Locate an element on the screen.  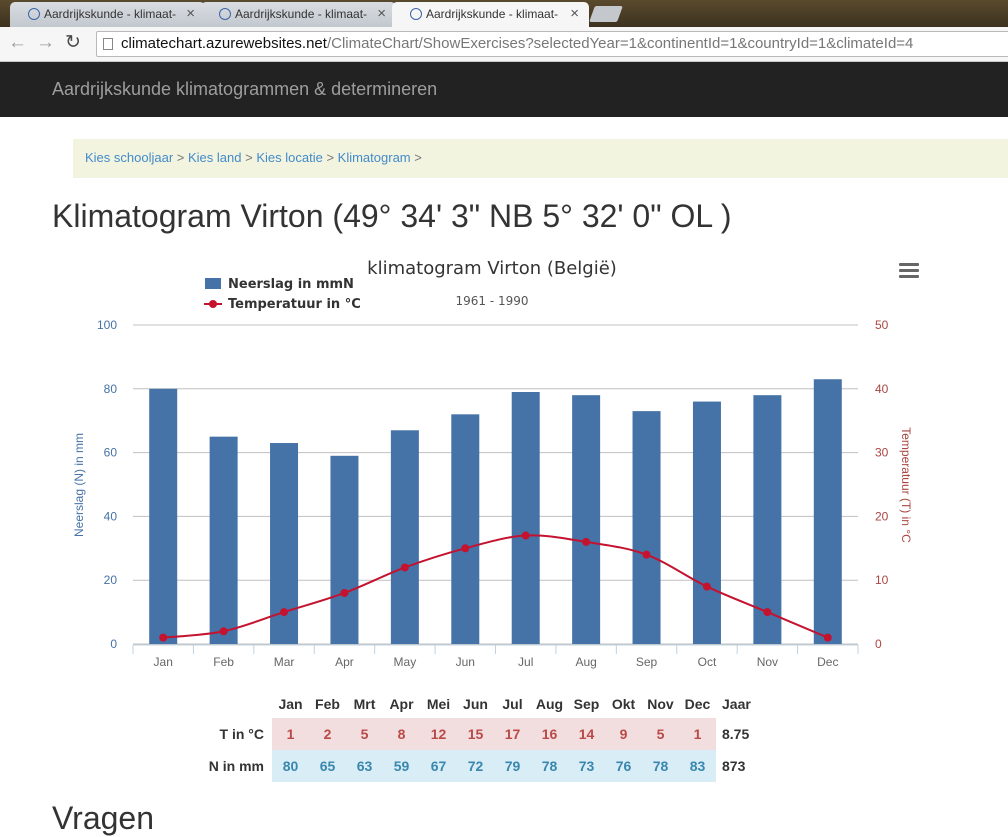
chart-menu-icon is located at coordinates (909, 271).